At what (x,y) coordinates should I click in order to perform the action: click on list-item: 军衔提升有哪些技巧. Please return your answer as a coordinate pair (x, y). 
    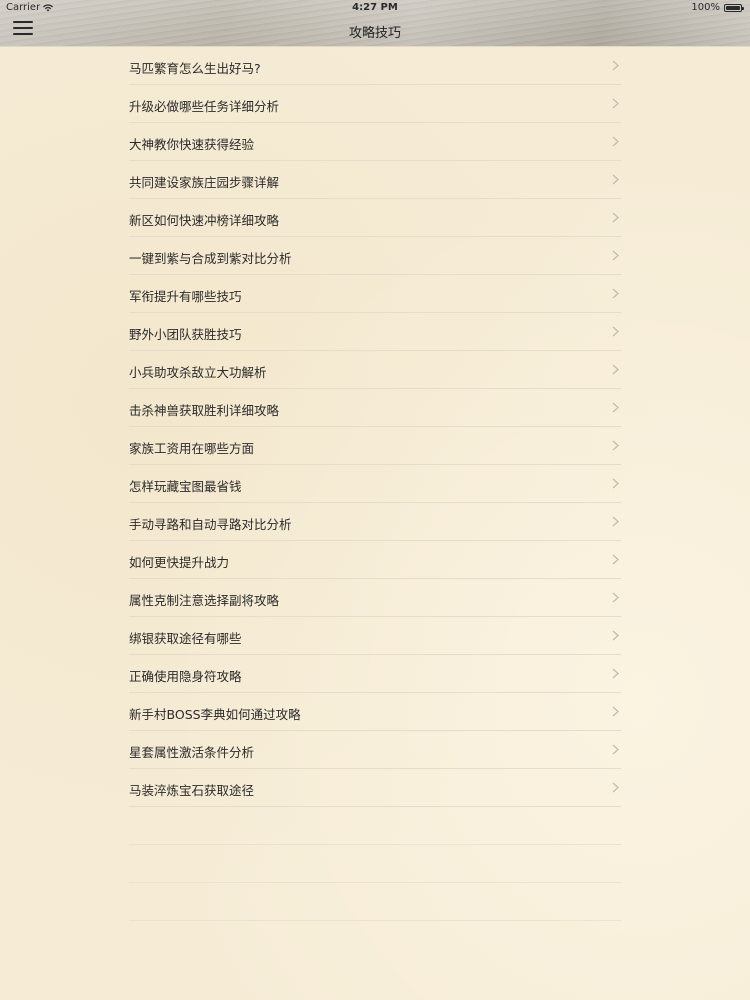
    Looking at the image, I should click on (375, 294).